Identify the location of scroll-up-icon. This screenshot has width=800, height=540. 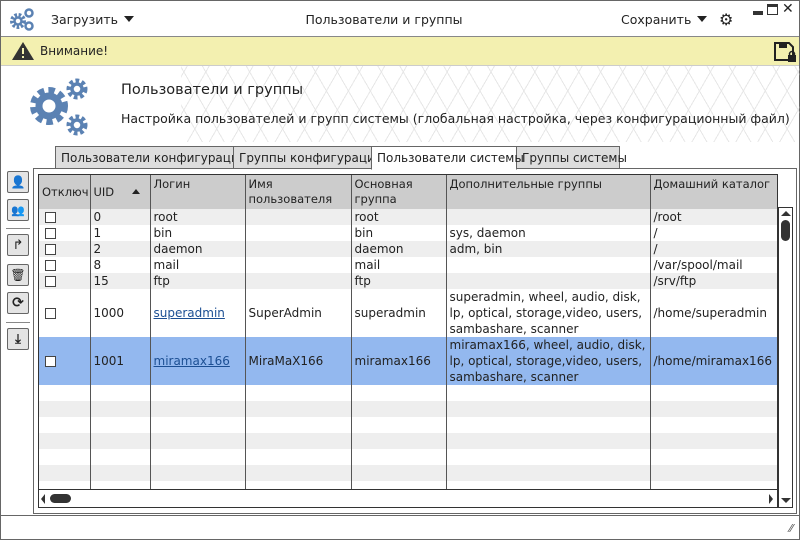
(786, 213).